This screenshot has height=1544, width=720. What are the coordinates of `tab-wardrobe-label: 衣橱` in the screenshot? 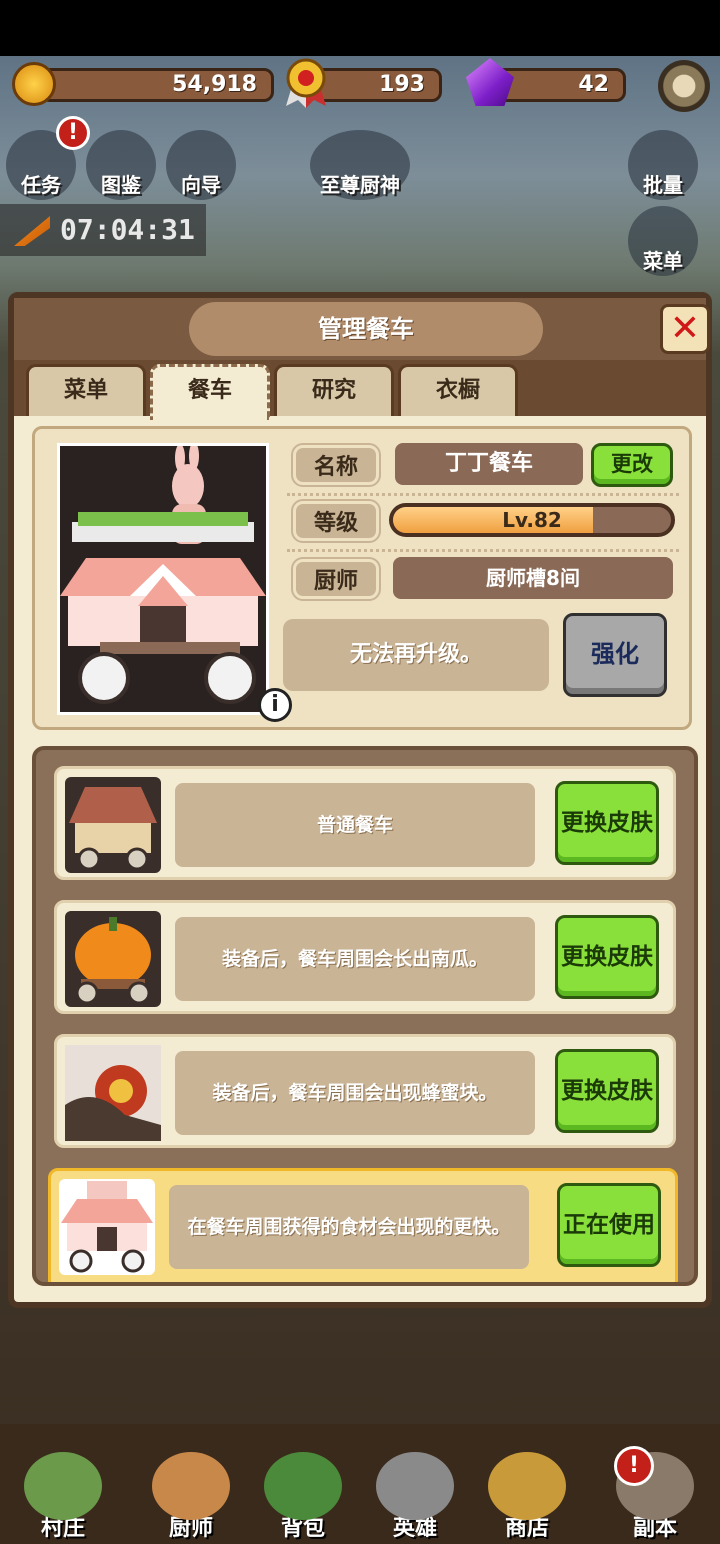 It's located at (457, 390).